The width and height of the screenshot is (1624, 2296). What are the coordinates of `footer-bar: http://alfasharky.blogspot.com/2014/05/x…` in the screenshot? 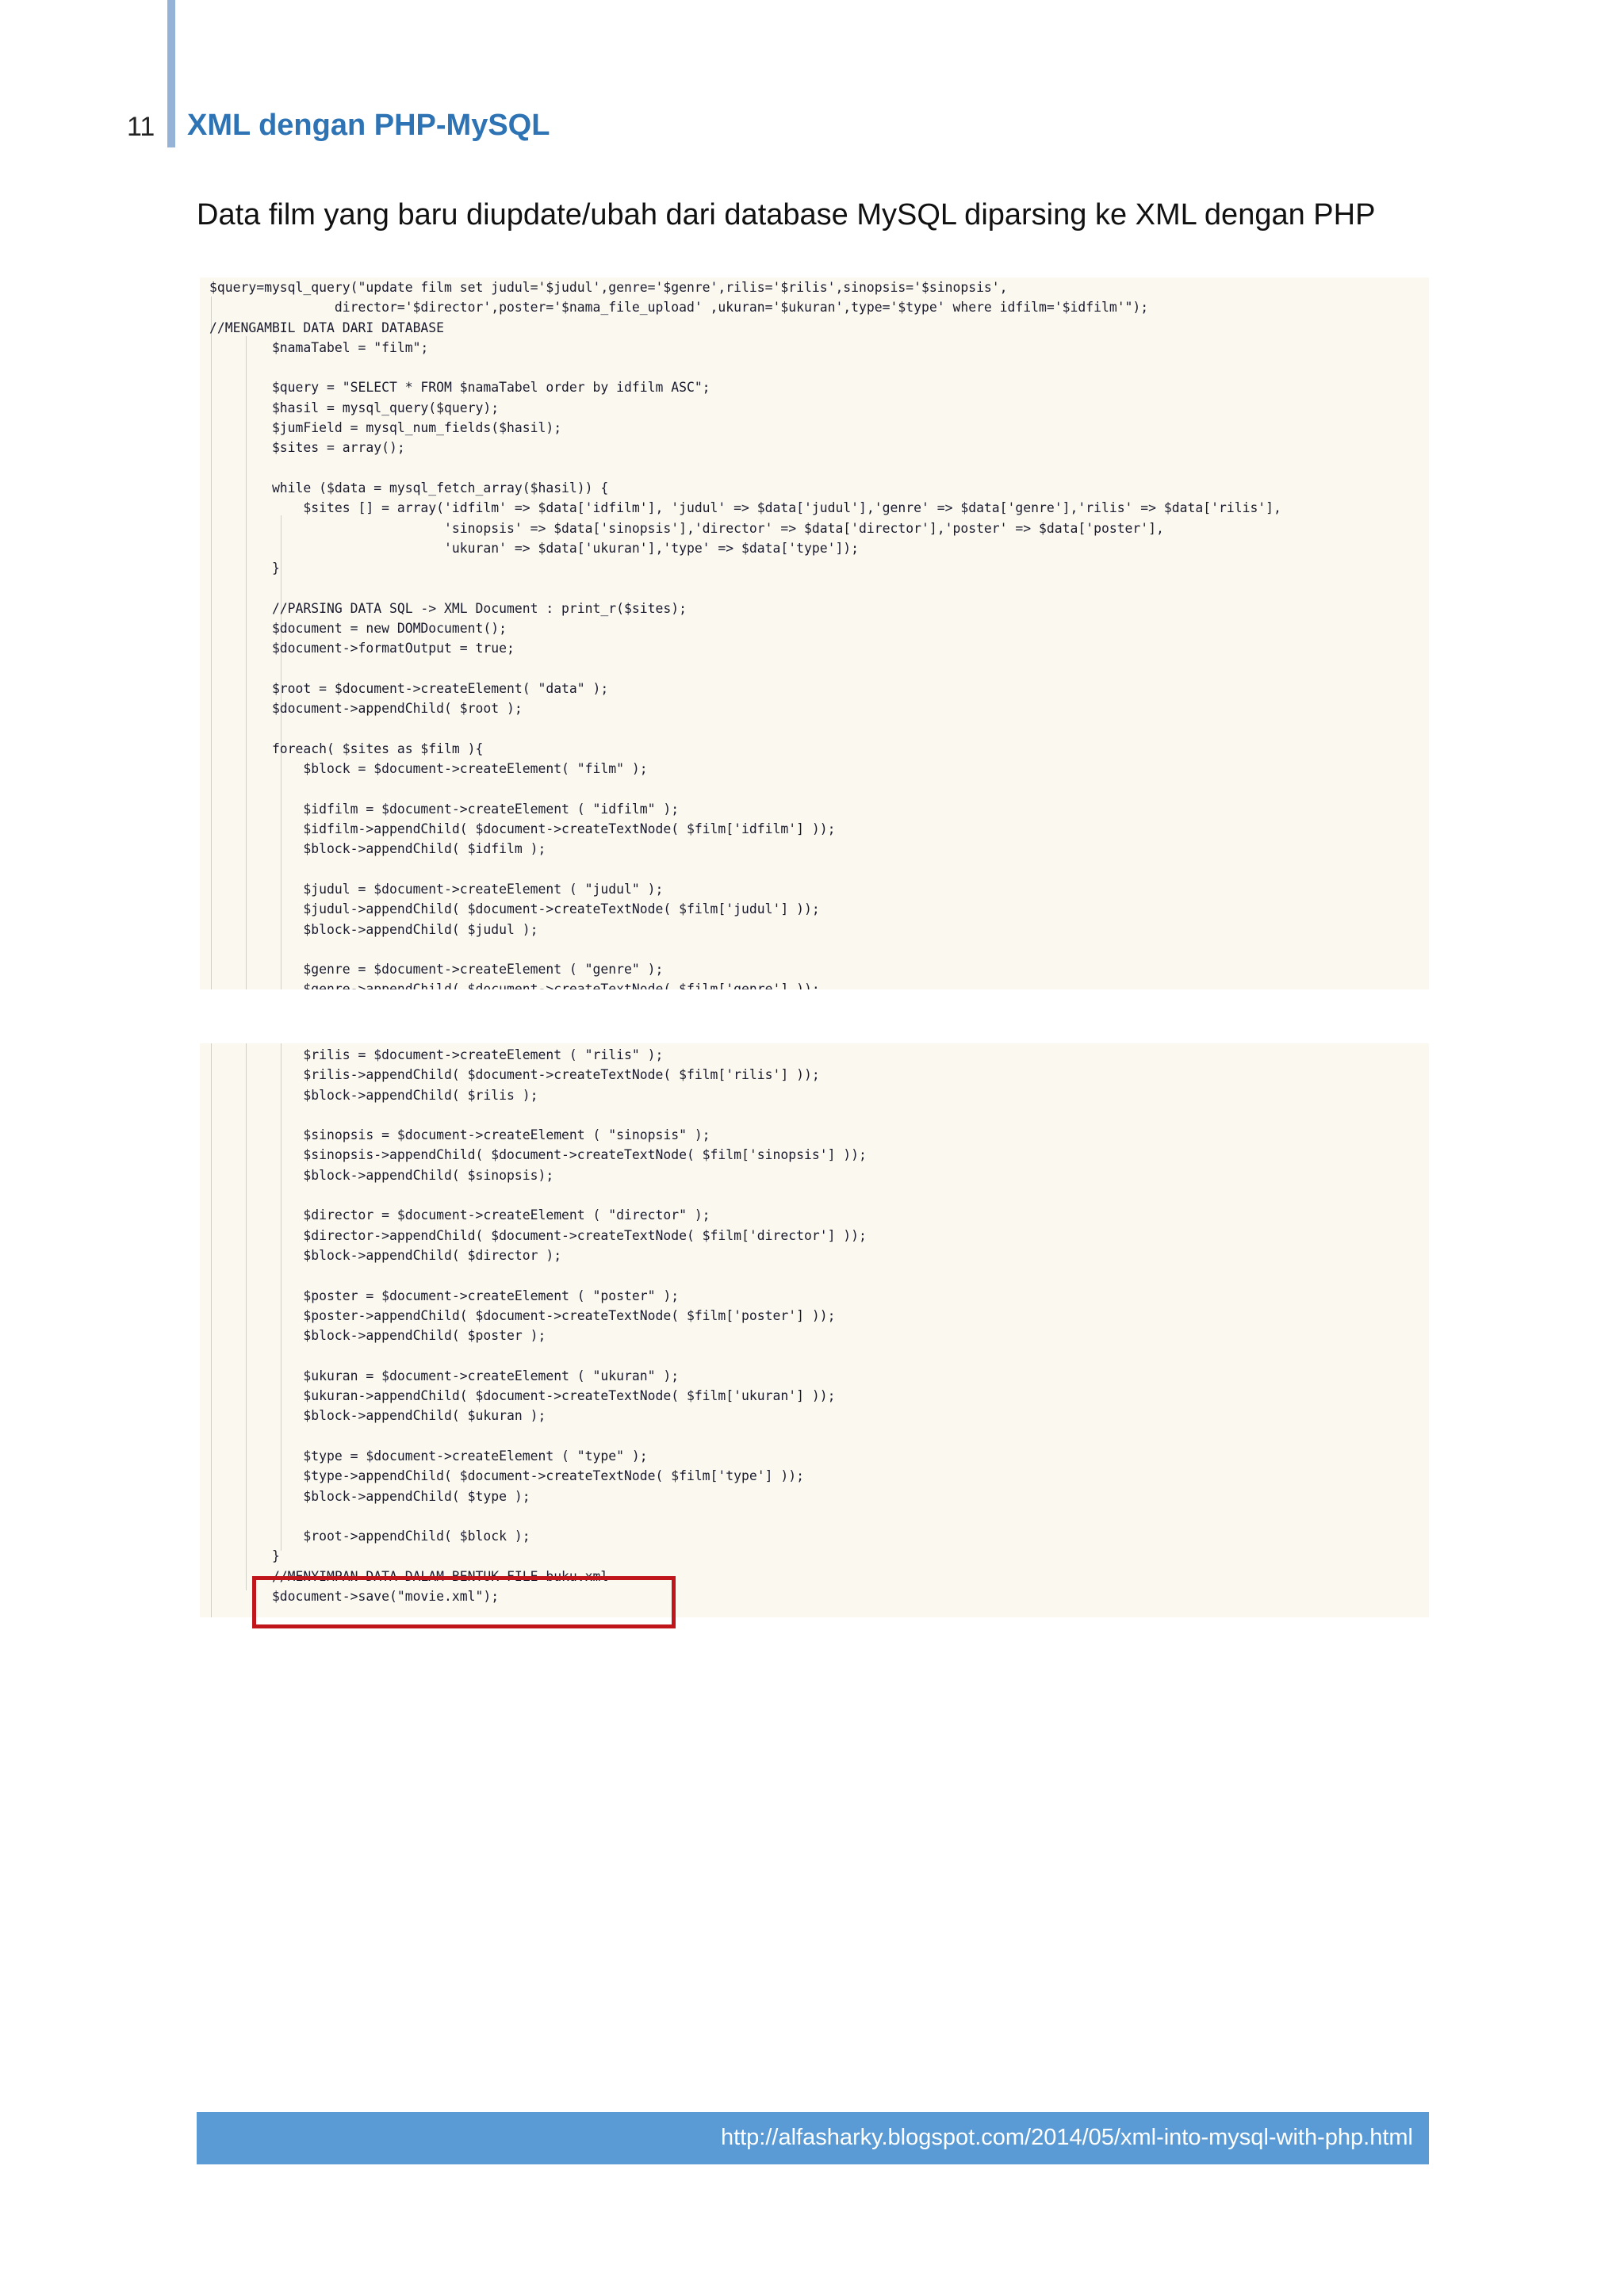 It's located at (813, 2138).